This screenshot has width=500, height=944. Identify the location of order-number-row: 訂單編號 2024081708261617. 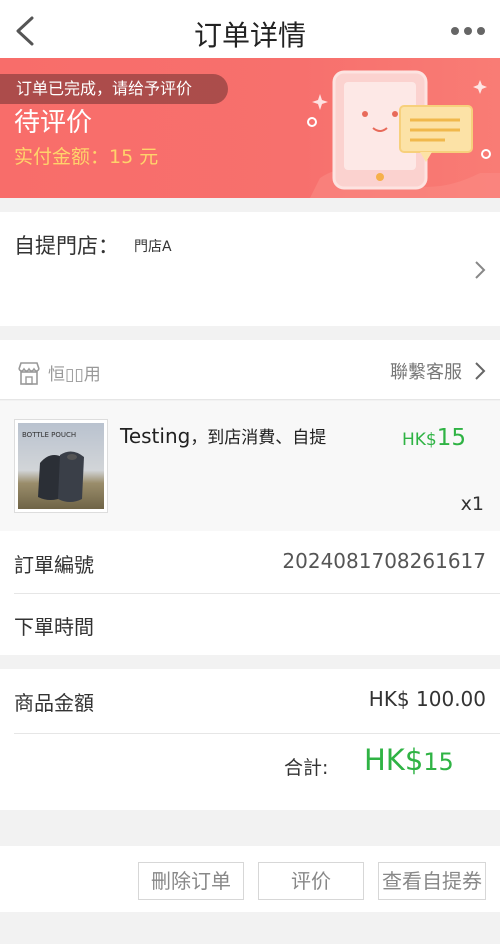
(250, 562).